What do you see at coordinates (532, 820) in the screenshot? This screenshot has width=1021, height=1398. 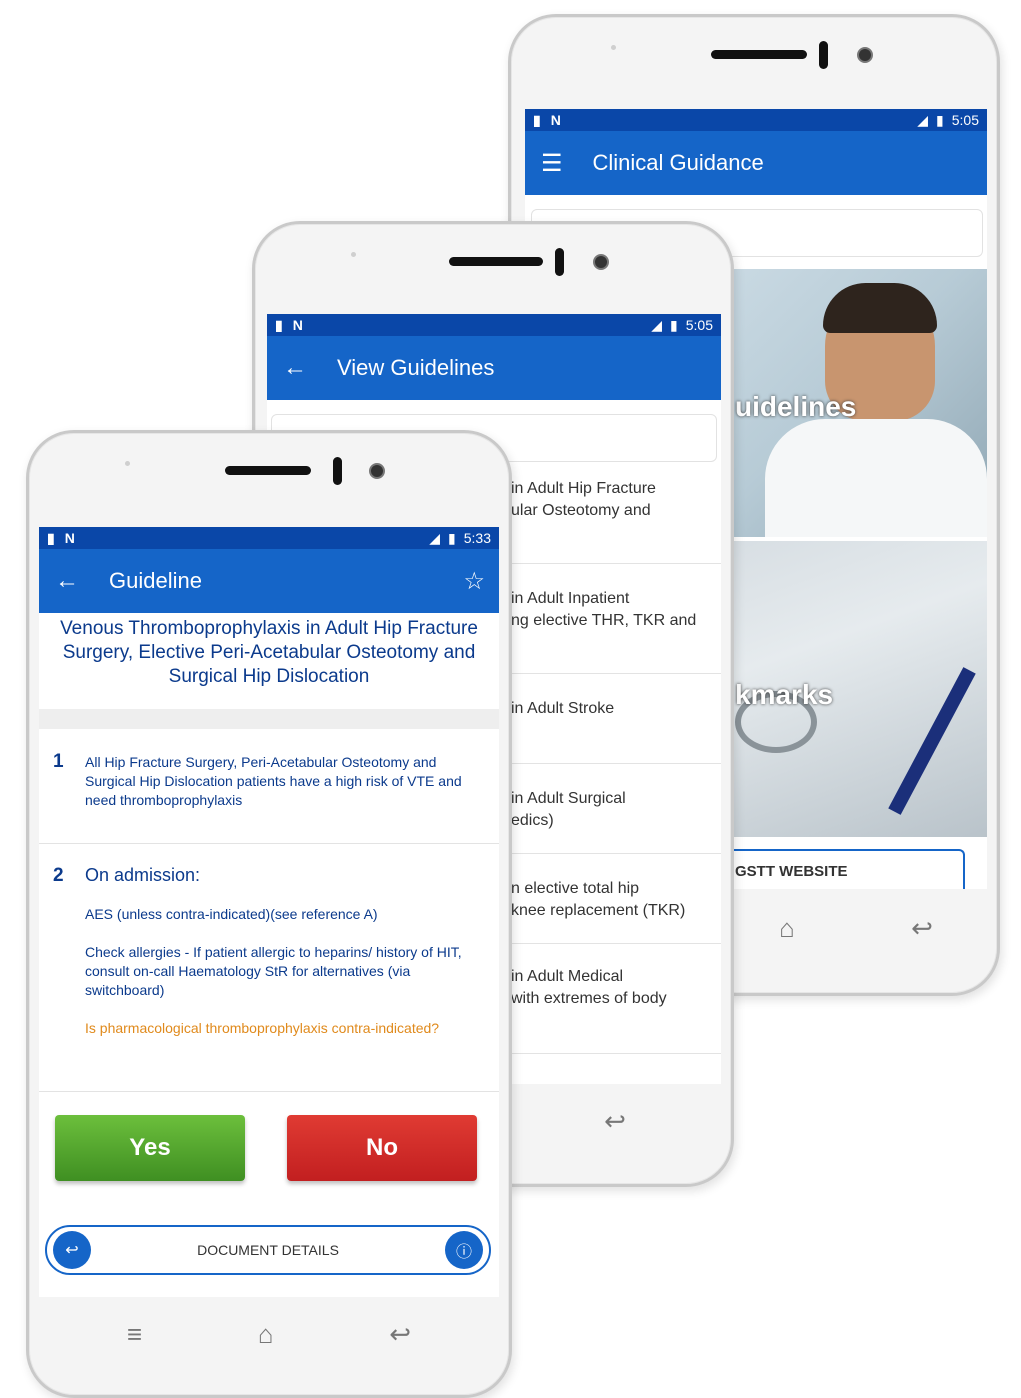 I see `list-item-line2: edics)` at bounding box center [532, 820].